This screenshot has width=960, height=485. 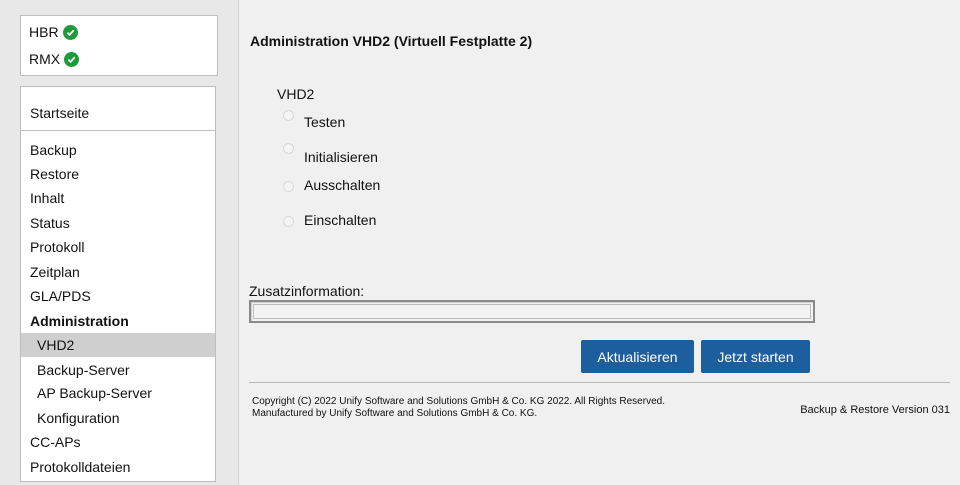 I want to click on option-ausschalten: Ausschalten, so click(x=331, y=185).